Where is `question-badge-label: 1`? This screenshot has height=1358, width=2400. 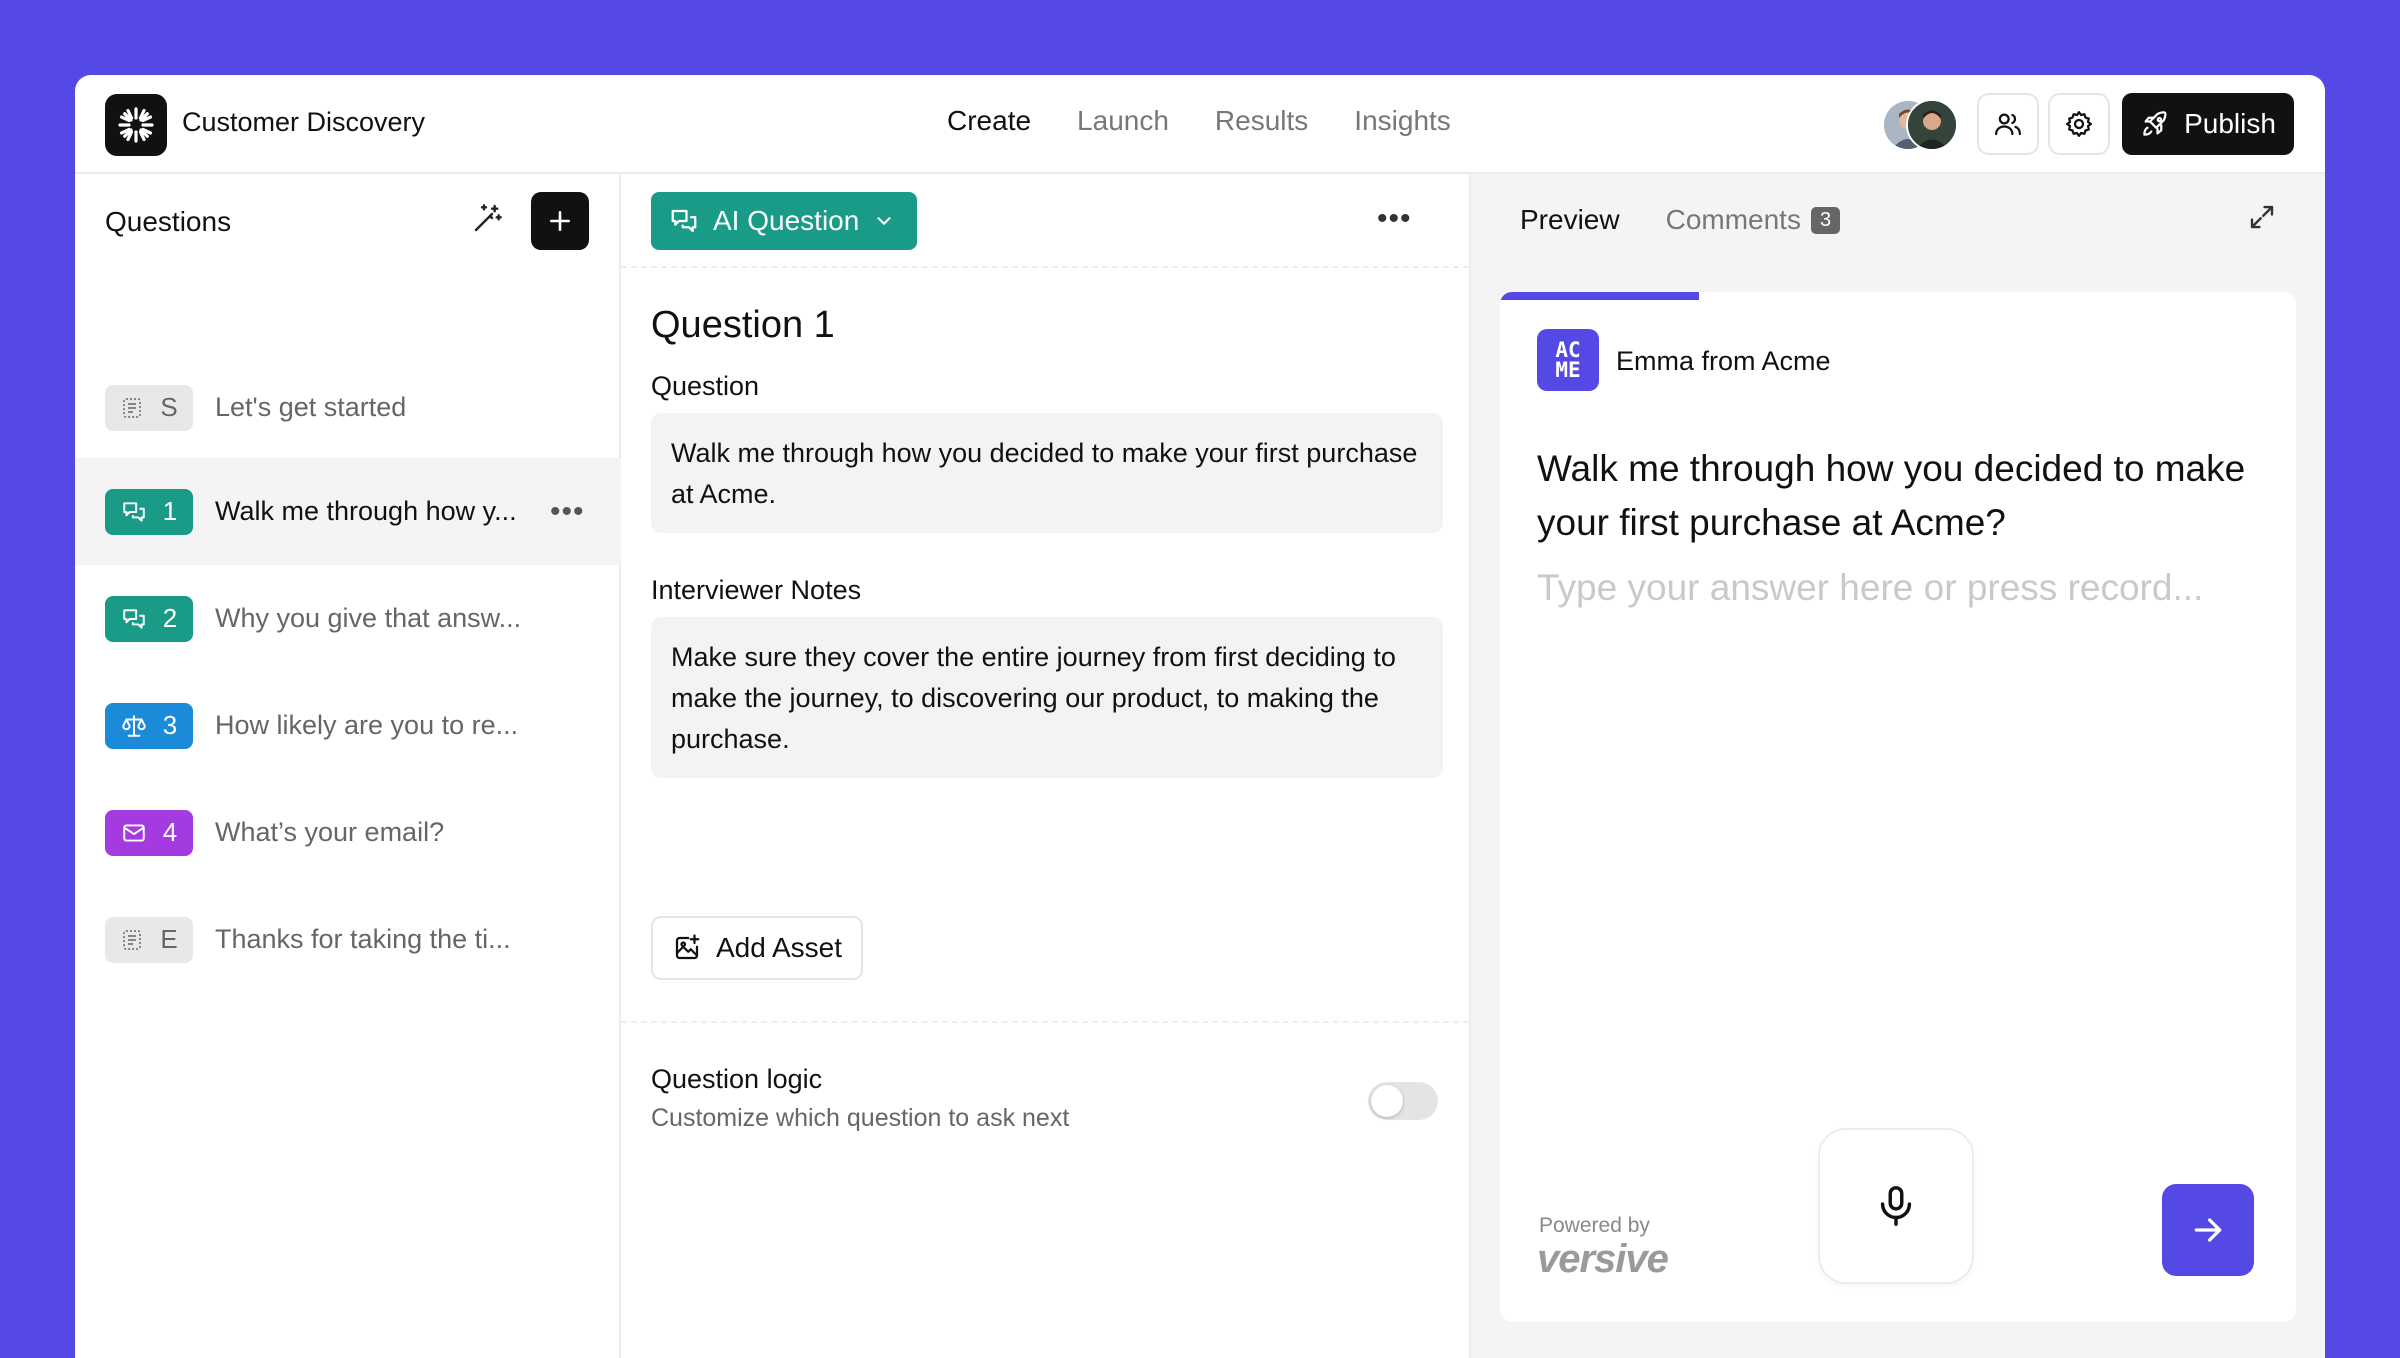
question-badge-label: 1 is located at coordinates (170, 511).